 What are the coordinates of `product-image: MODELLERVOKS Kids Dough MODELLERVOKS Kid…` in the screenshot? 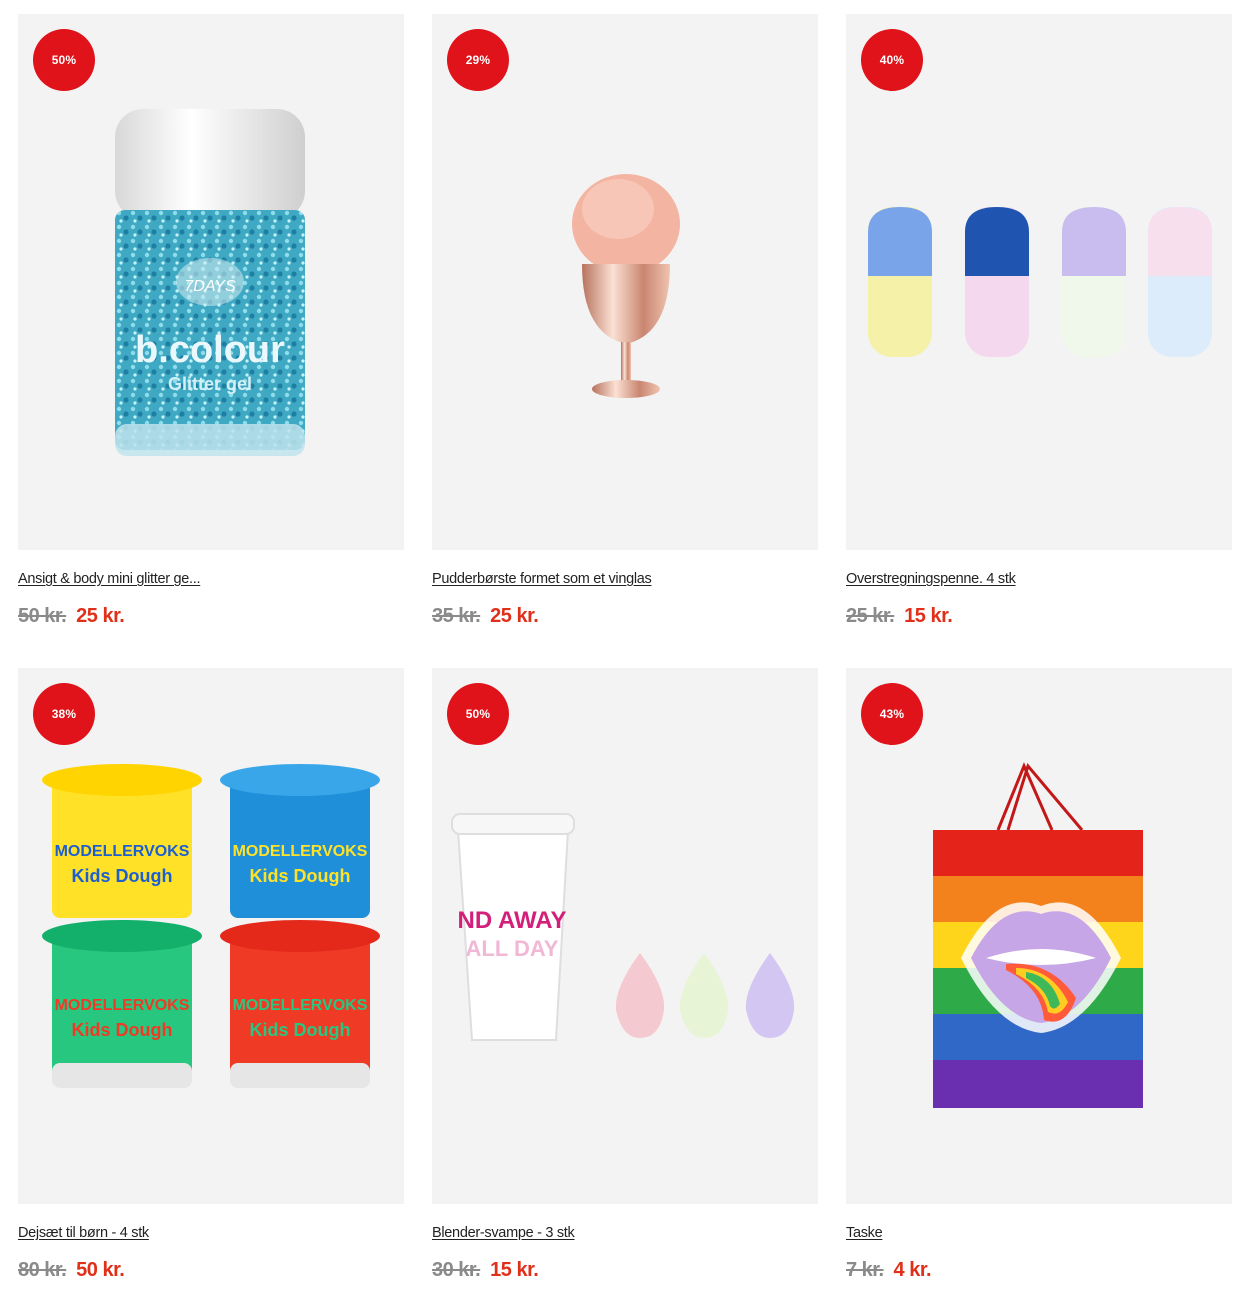 It's located at (211, 936).